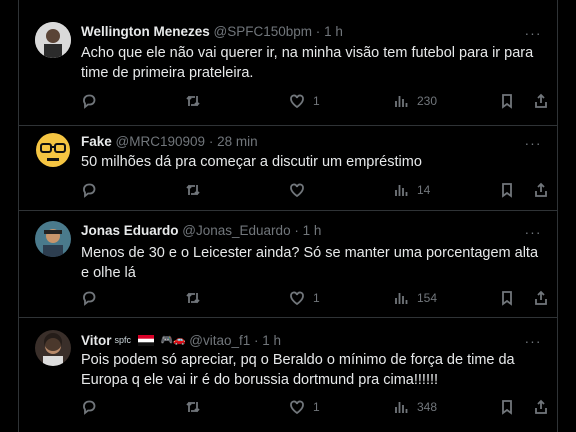 The image size is (576, 432). I want to click on tweet-actions: 1 230, so click(314, 101).